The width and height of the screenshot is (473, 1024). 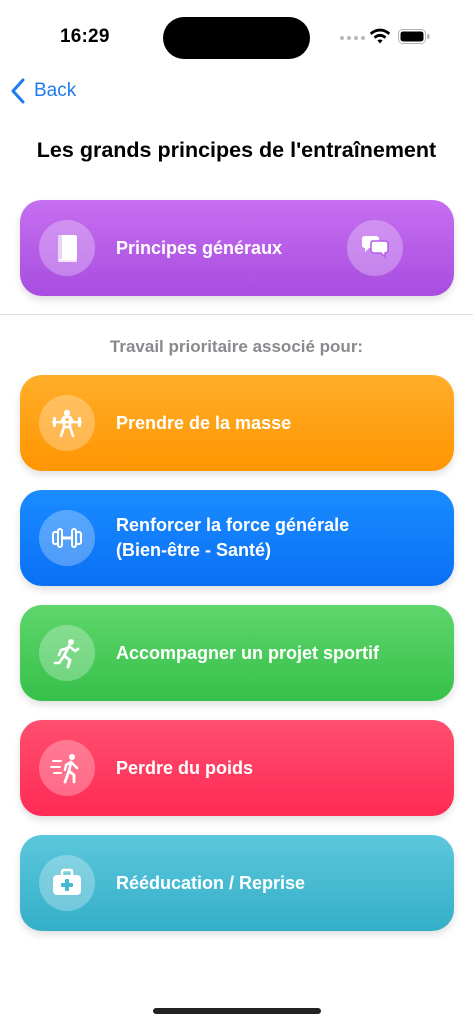 What do you see at coordinates (248, 652) in the screenshot?
I see `card-label: Accompagner un projet sportif` at bounding box center [248, 652].